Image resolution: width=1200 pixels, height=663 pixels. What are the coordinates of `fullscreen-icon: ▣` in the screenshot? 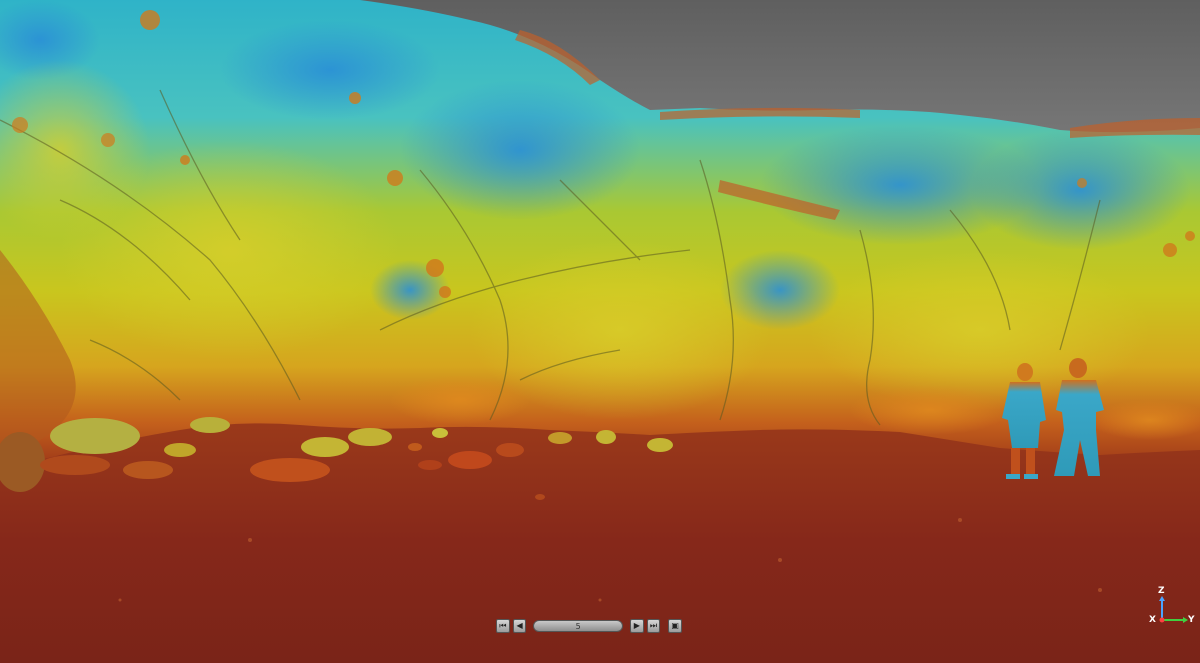 It's located at (675, 625).